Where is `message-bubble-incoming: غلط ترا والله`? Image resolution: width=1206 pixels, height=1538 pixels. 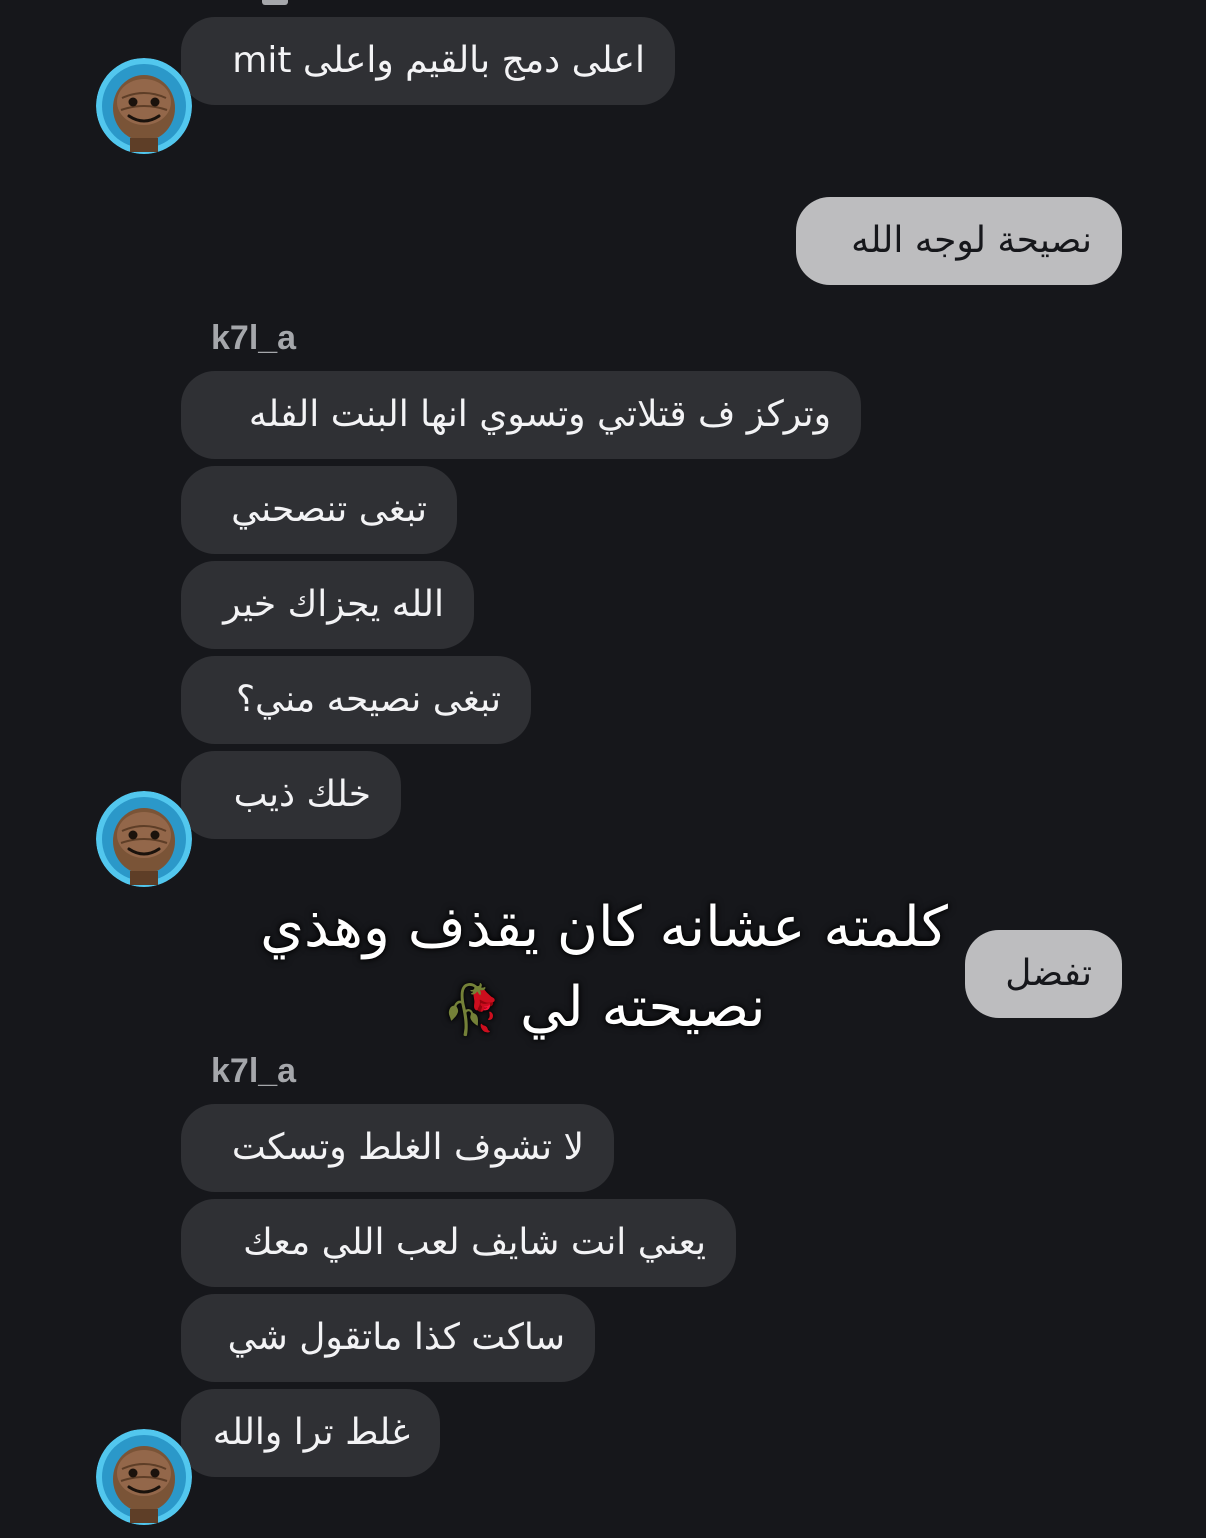 message-bubble-incoming: غلط ترا والله is located at coordinates (310, 1433).